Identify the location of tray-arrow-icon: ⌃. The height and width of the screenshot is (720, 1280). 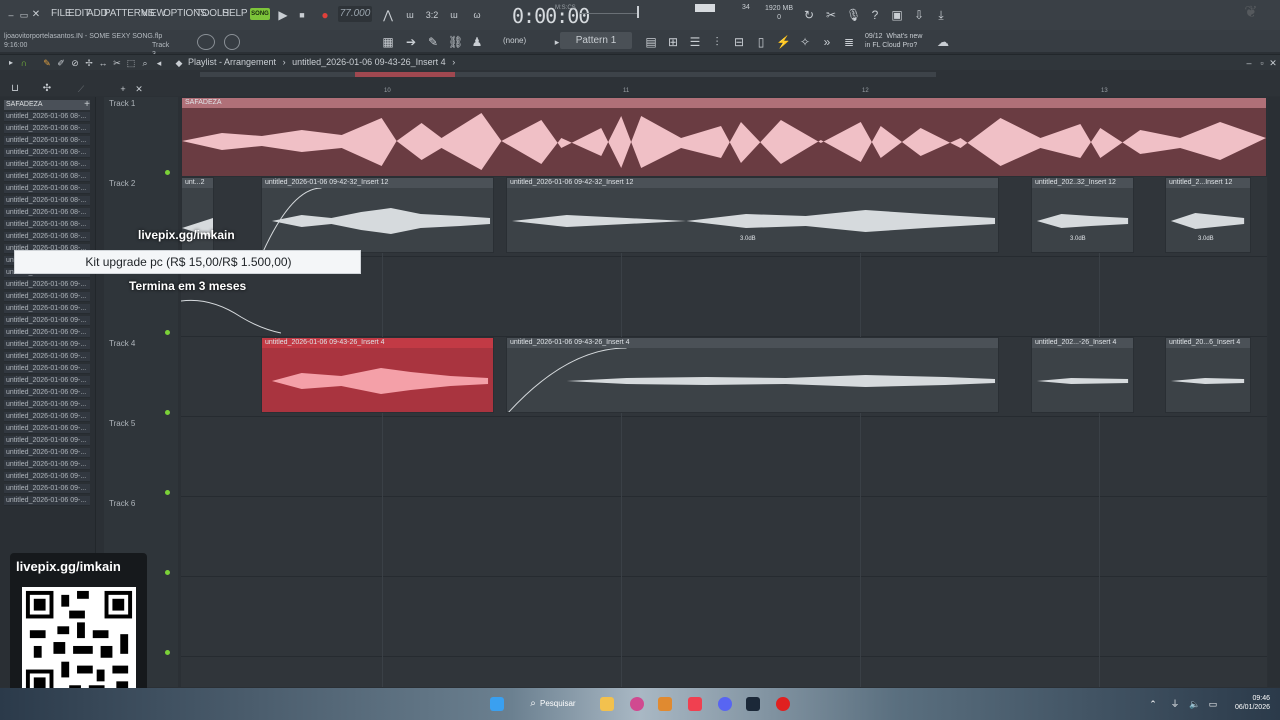
(1153, 704).